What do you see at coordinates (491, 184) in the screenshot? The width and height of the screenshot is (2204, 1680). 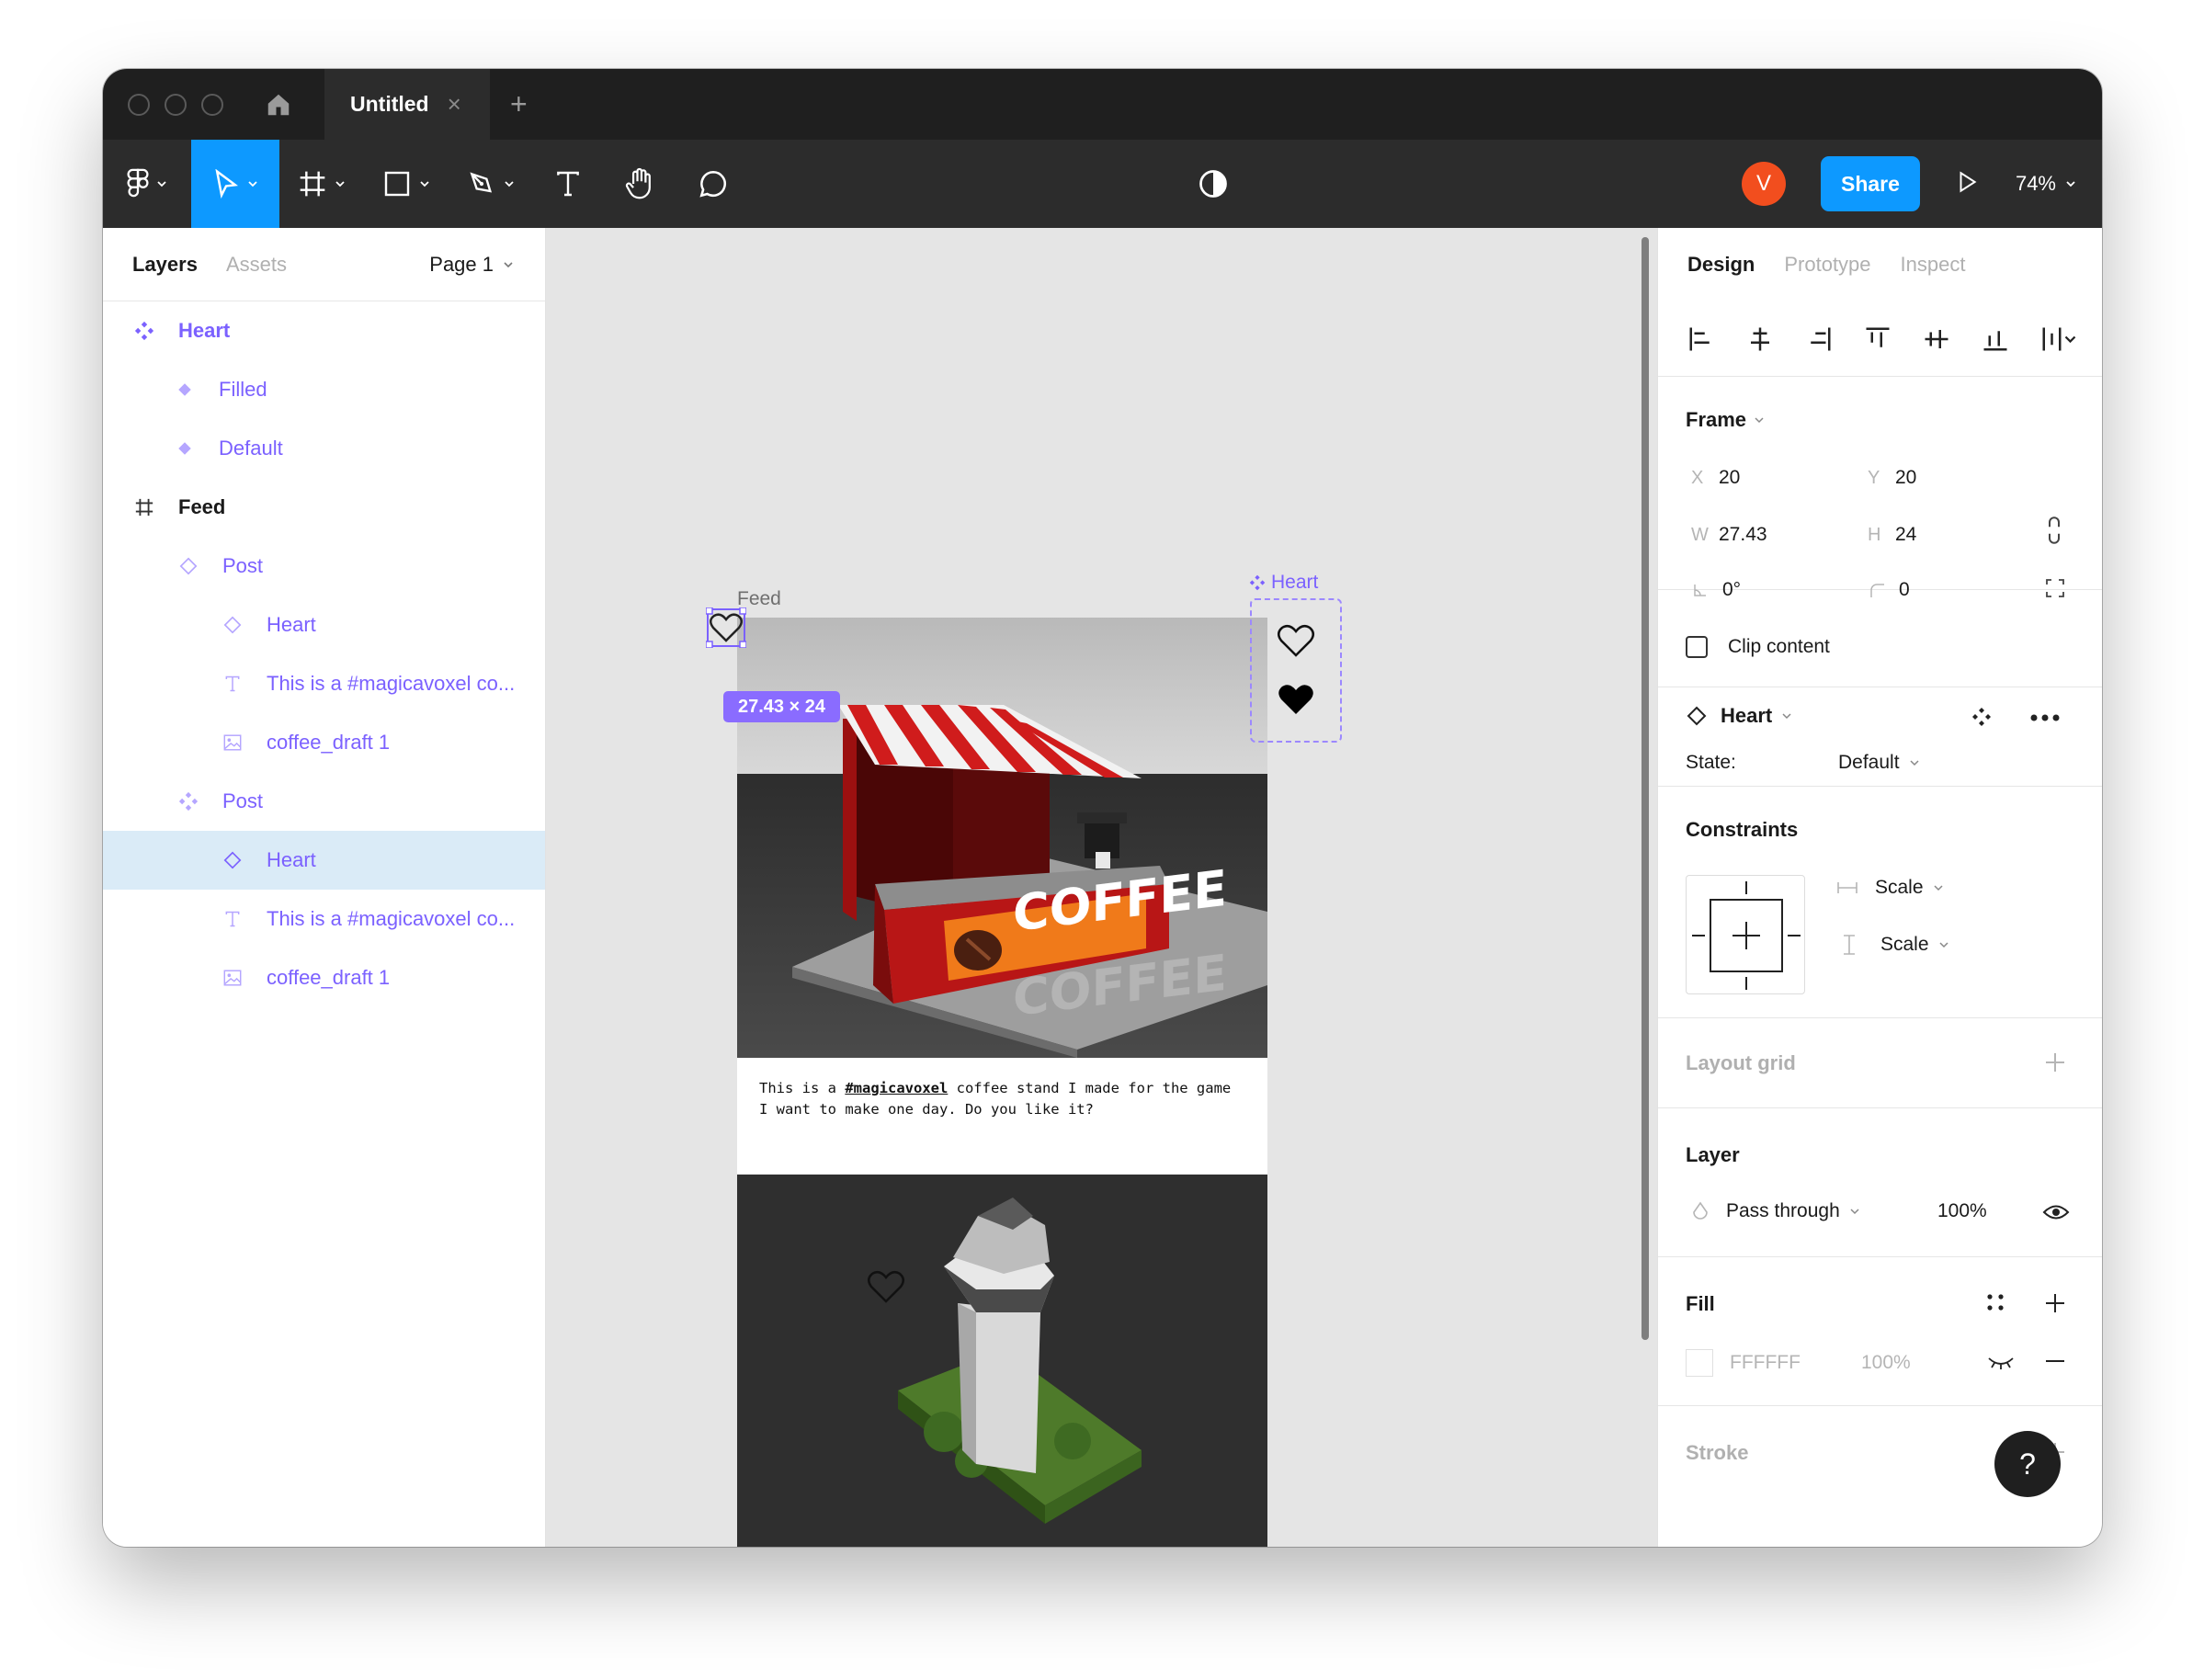 I see `pen-tool-button` at bounding box center [491, 184].